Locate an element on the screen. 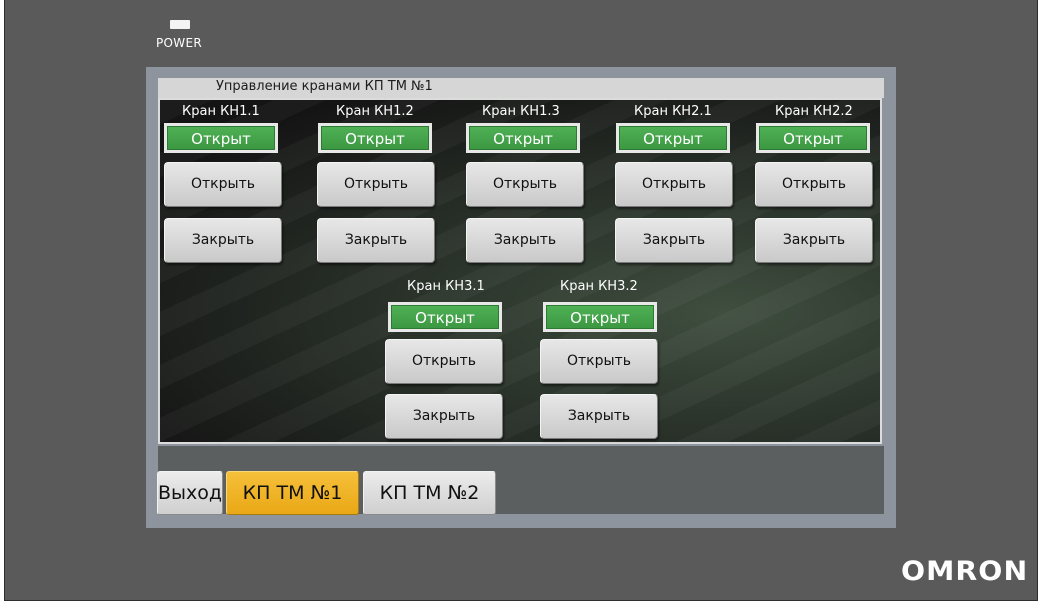 This screenshot has height=602, width=1042. tab-kp-tm-1: КП ТМ №1 is located at coordinates (292, 493).